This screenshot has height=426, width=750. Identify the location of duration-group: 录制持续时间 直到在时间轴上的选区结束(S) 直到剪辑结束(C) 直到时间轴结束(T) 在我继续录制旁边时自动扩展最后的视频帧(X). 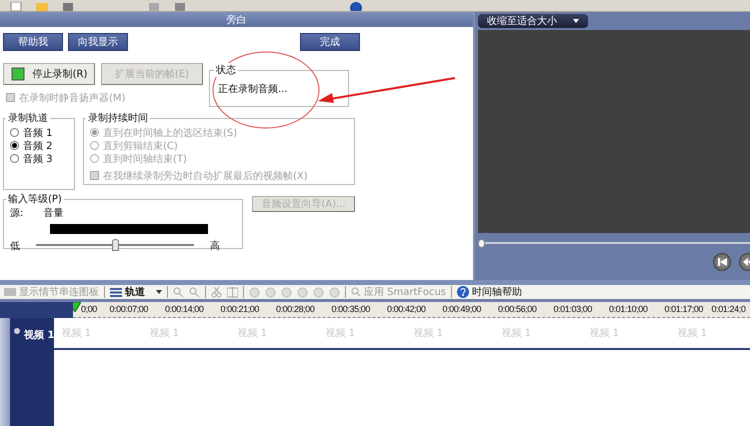
(219, 148).